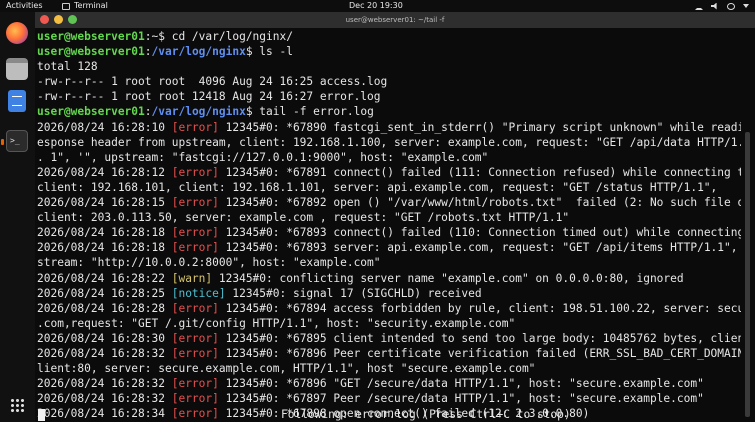 Image resolution: width=755 pixels, height=422 pixels. Describe the element at coordinates (218, 36) in the screenshot. I see `segment-text: :~$ cd /var/log/nginx/` at that location.